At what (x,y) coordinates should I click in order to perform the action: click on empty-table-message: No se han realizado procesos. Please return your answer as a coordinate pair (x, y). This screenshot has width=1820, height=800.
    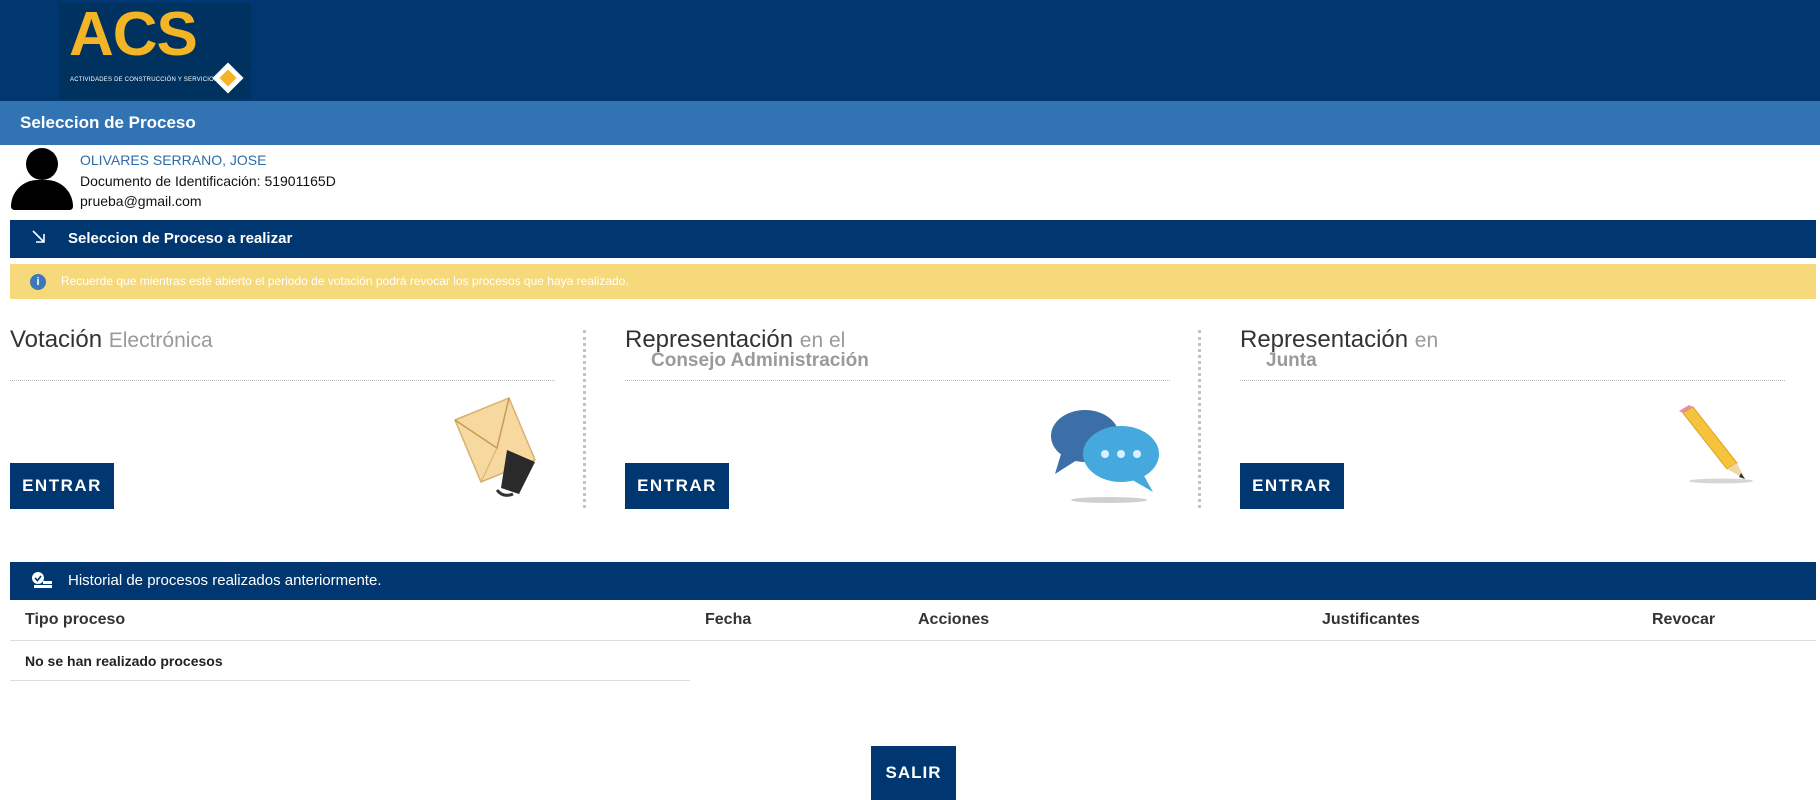
    Looking at the image, I should click on (124, 661).